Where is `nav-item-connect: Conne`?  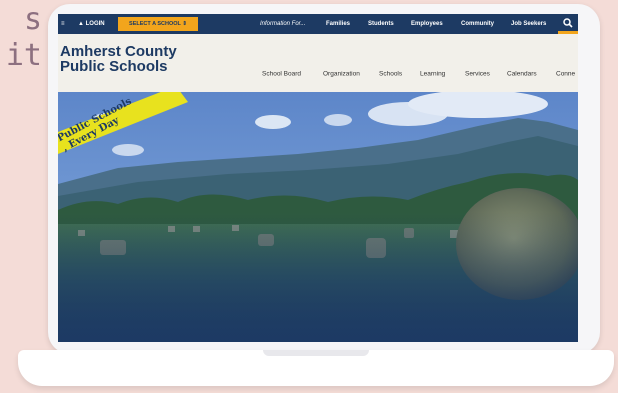
nav-item-connect: Conne is located at coordinates (565, 74).